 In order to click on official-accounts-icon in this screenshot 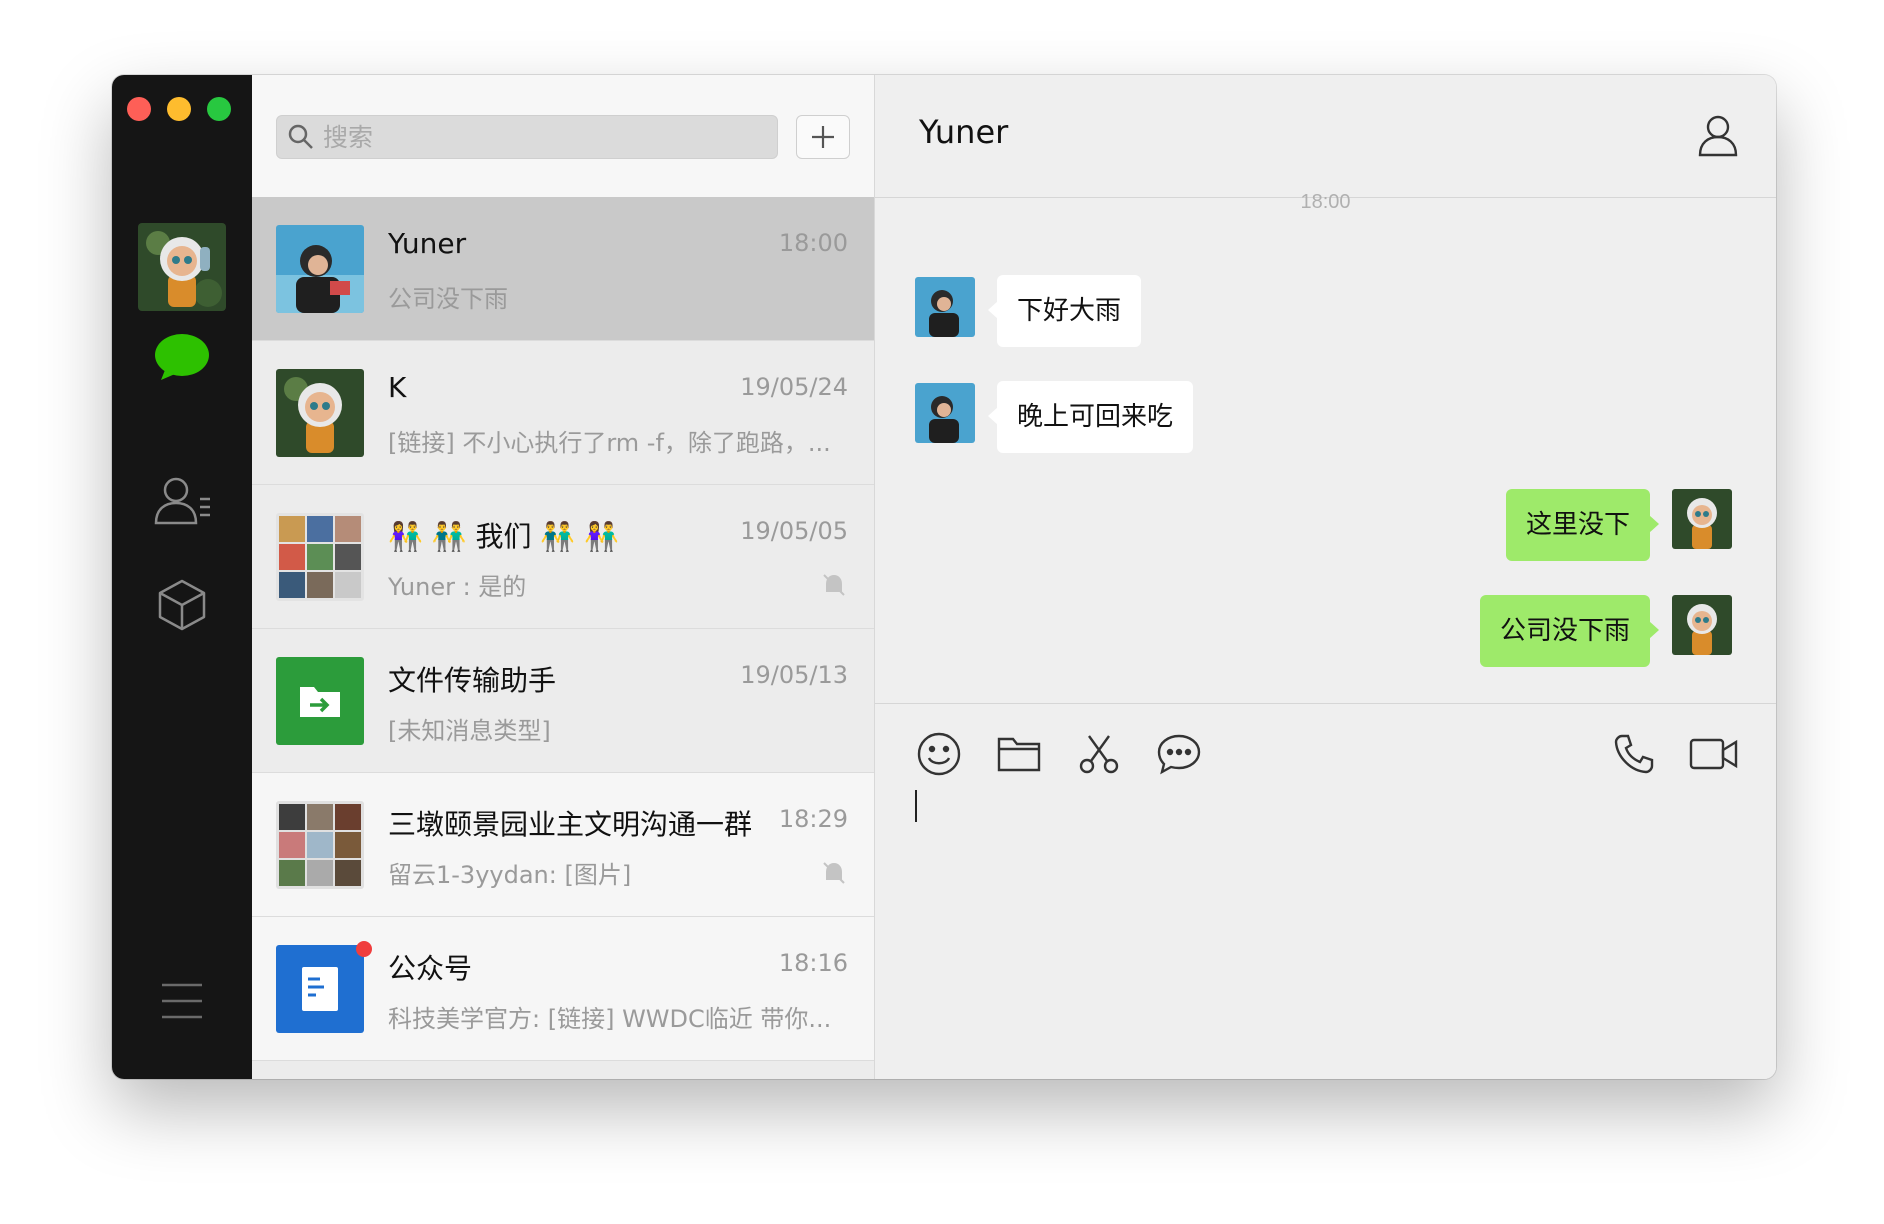, I will do `click(320, 989)`.